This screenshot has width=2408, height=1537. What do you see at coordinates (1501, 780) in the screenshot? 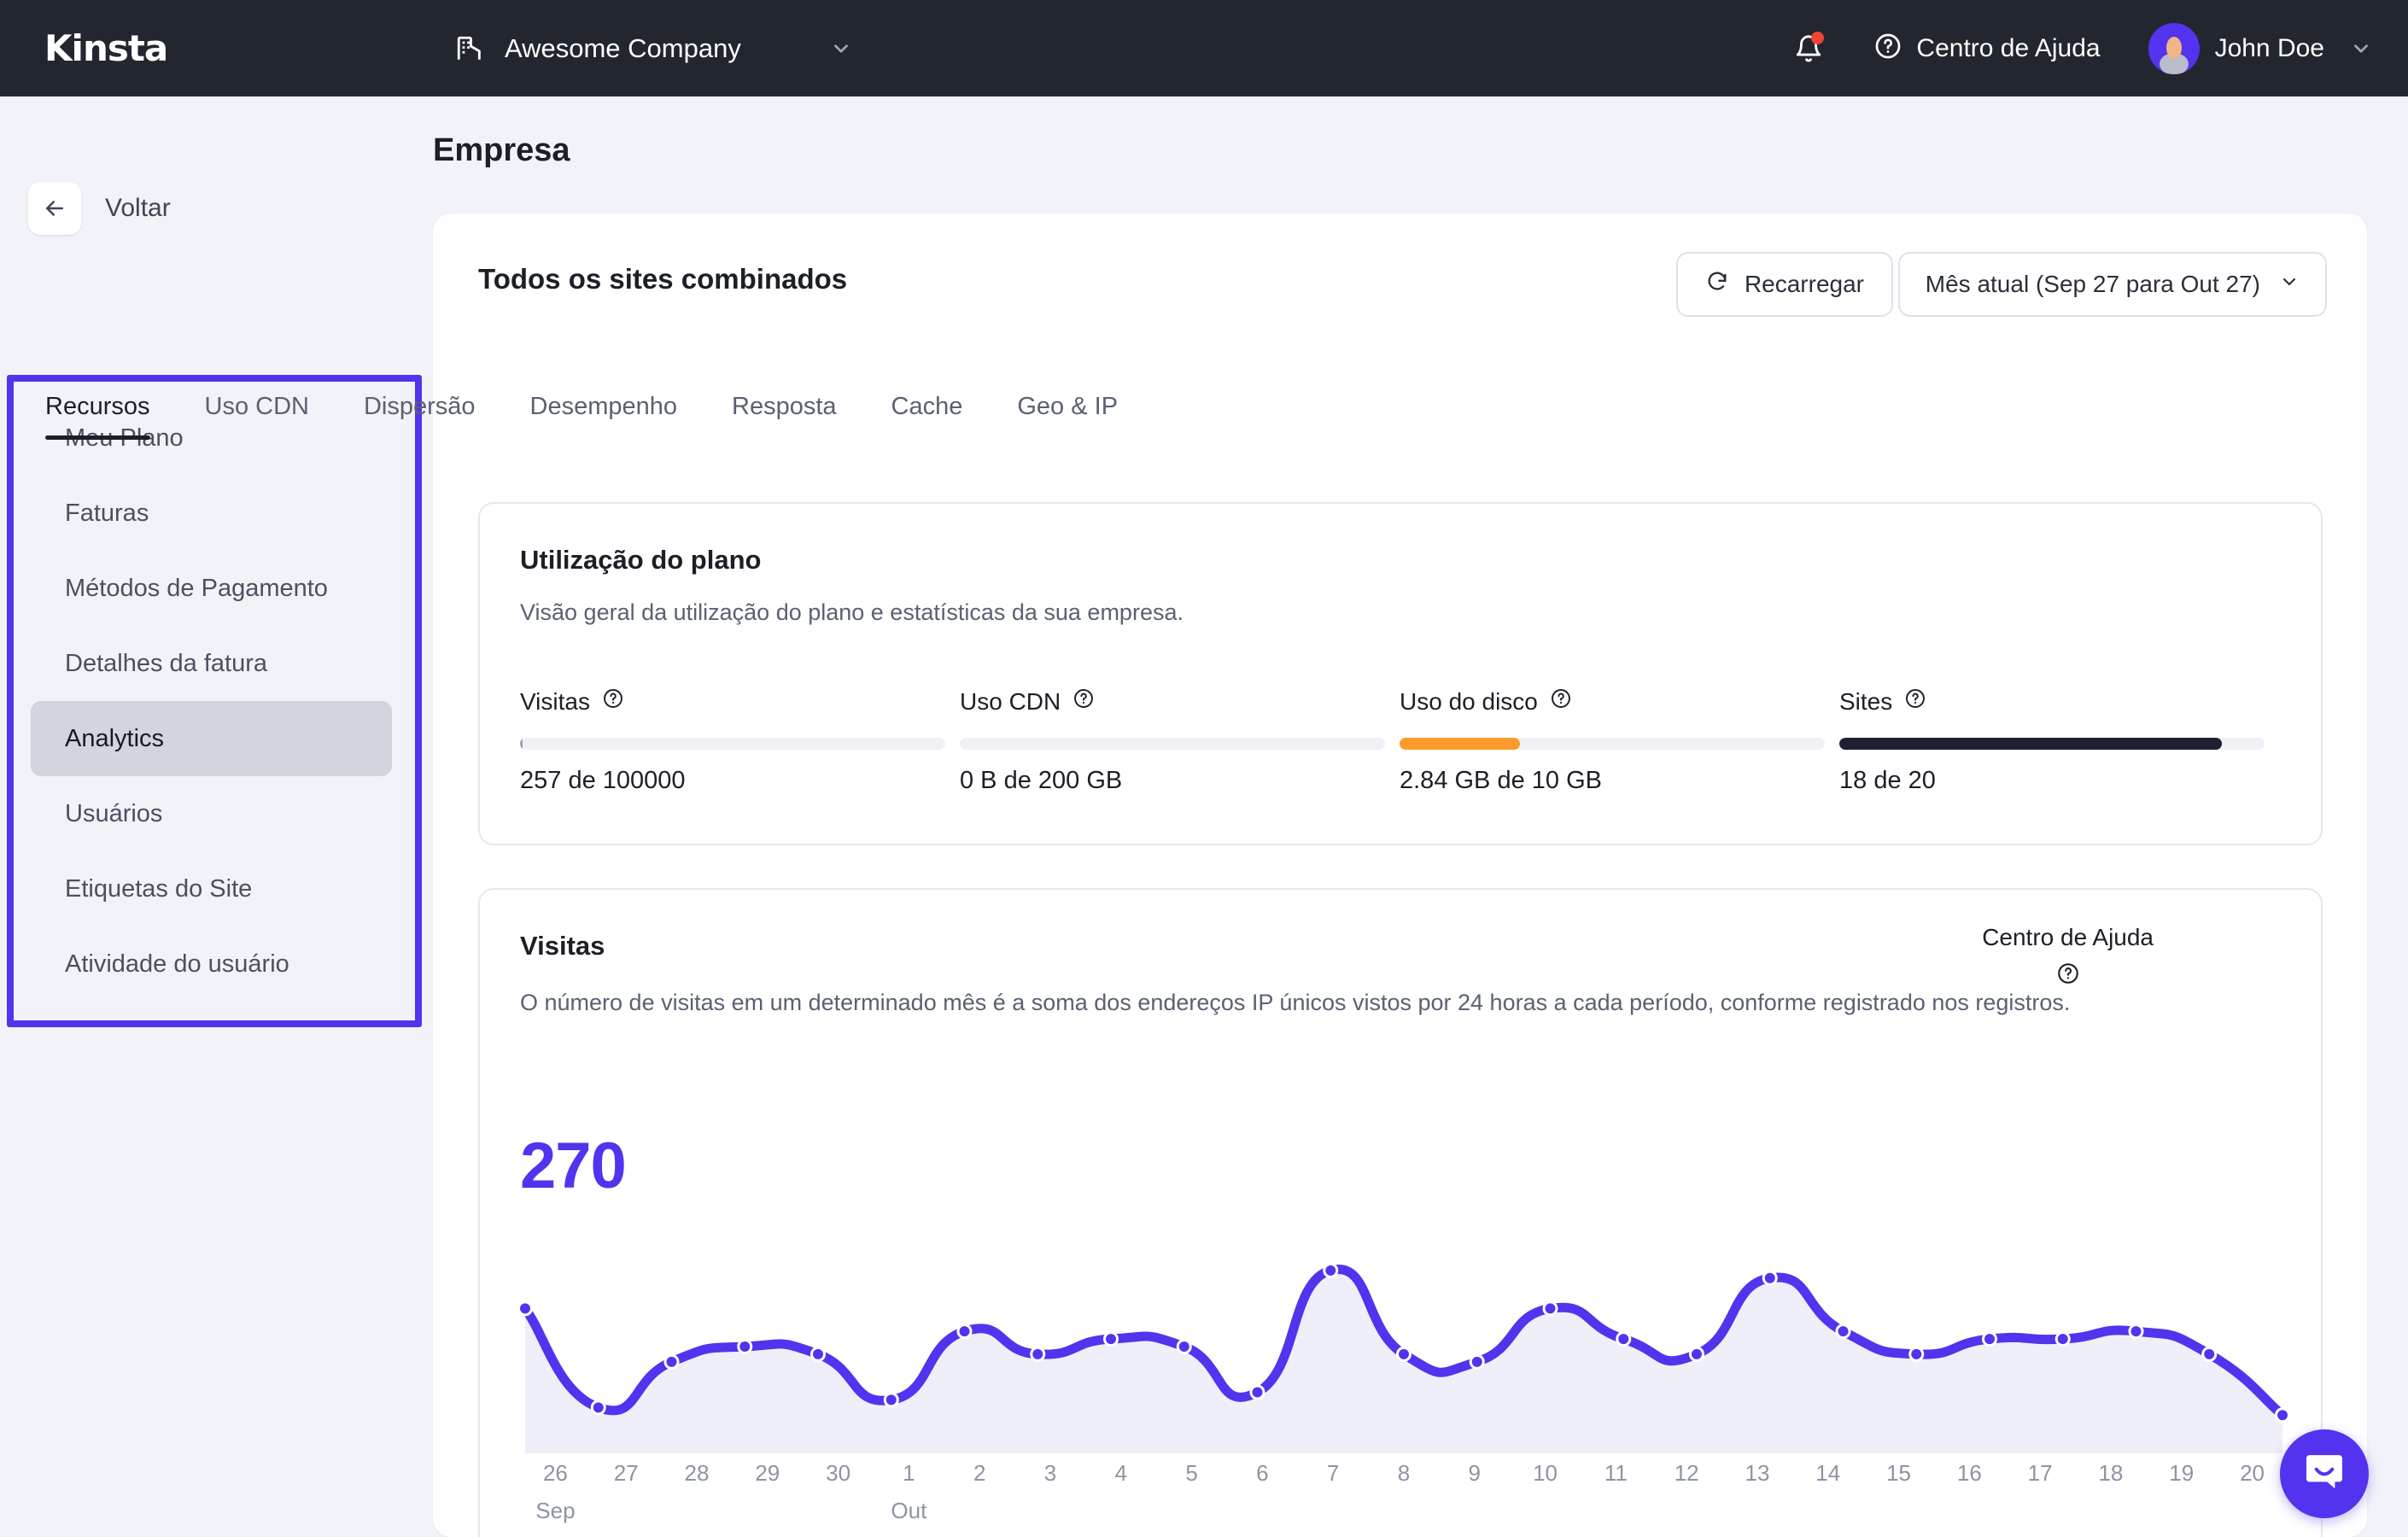
I see `stat-value: 2.84 GB de 10 GB` at bounding box center [1501, 780].